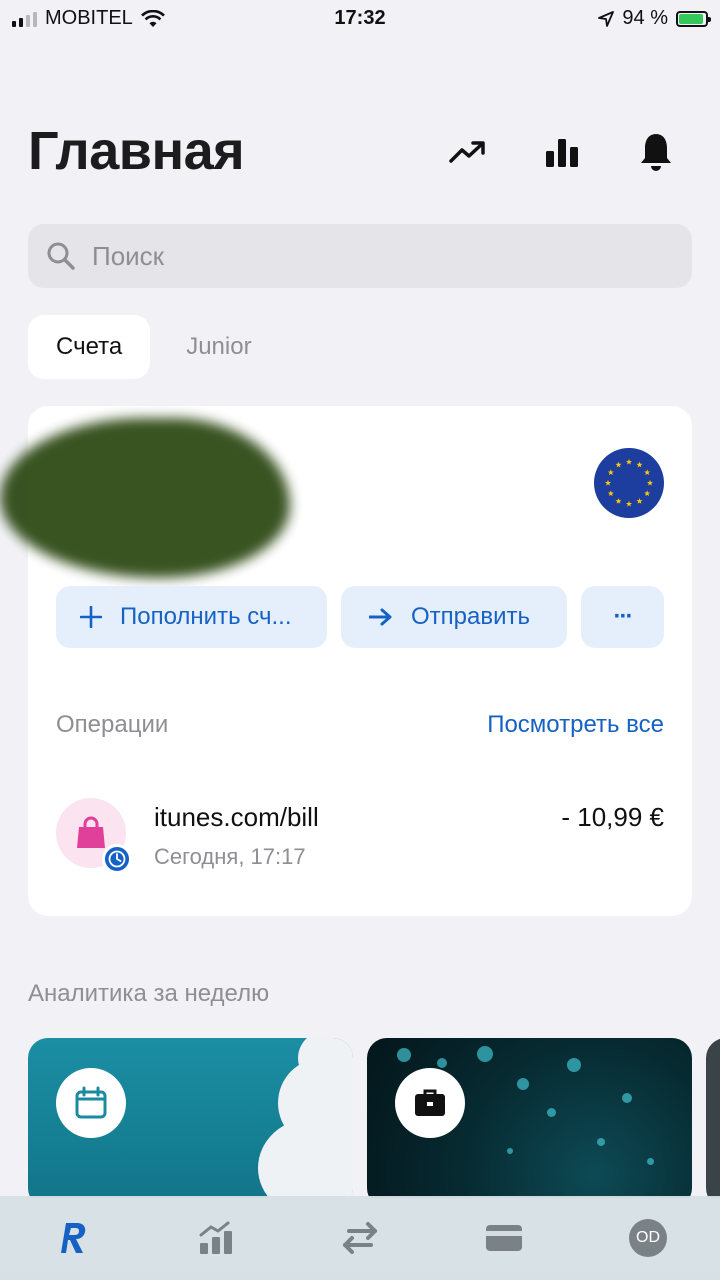 The height and width of the screenshot is (1280, 720). I want to click on analytics-tiles, so click(374, 1118).